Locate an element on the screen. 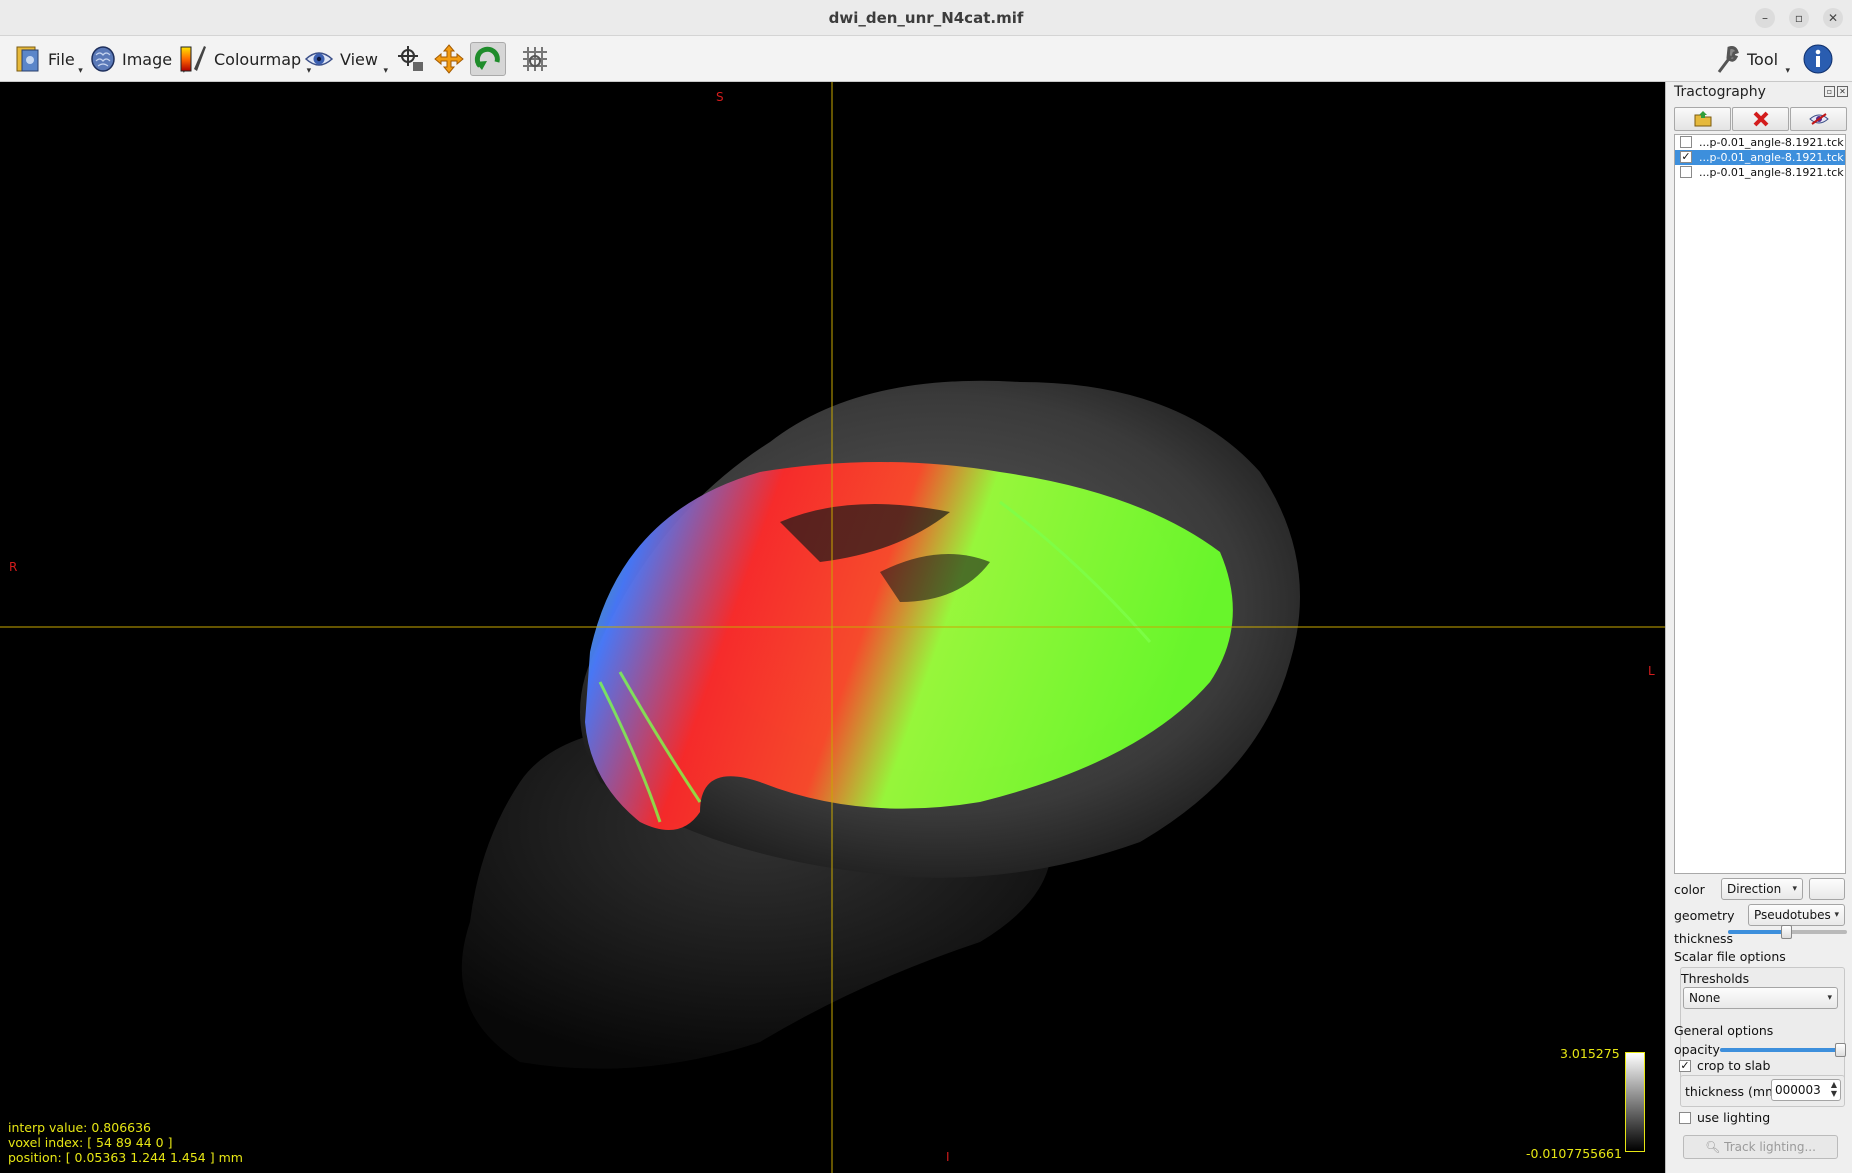  lightbulb-icon: 🔍︎ is located at coordinates (1713, 1147).